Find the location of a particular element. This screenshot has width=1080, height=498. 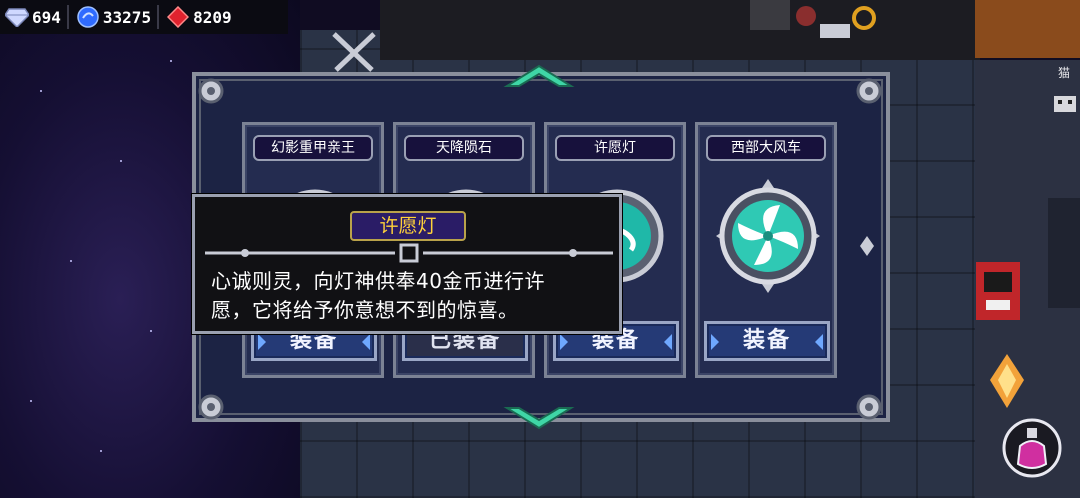

gem-count: 694 is located at coordinates (46, 17).